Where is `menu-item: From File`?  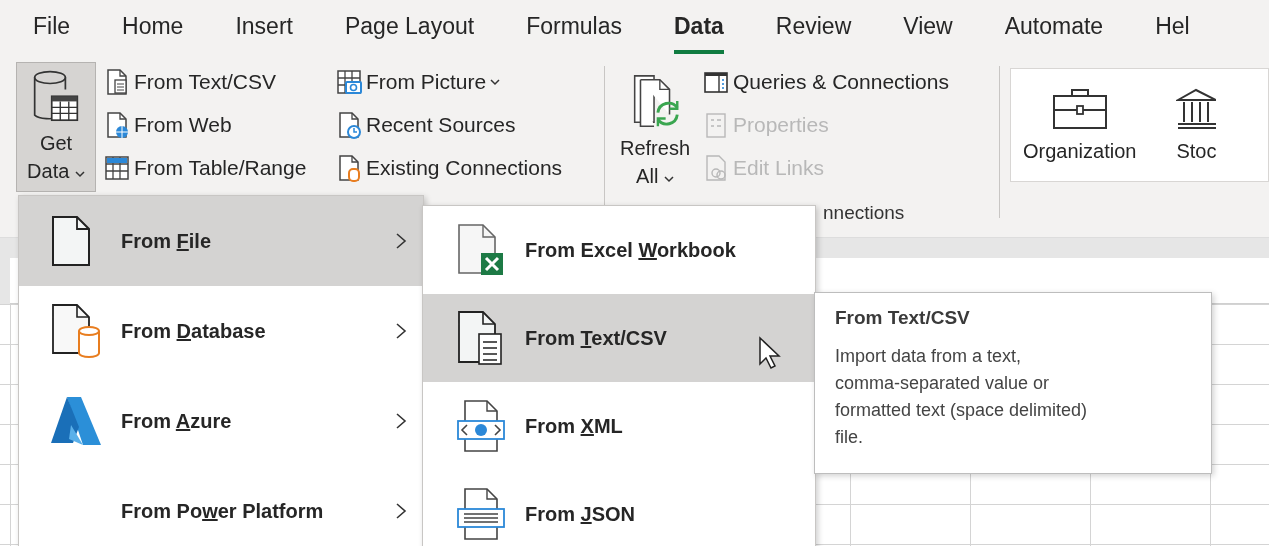
menu-item: From File is located at coordinates (221, 241).